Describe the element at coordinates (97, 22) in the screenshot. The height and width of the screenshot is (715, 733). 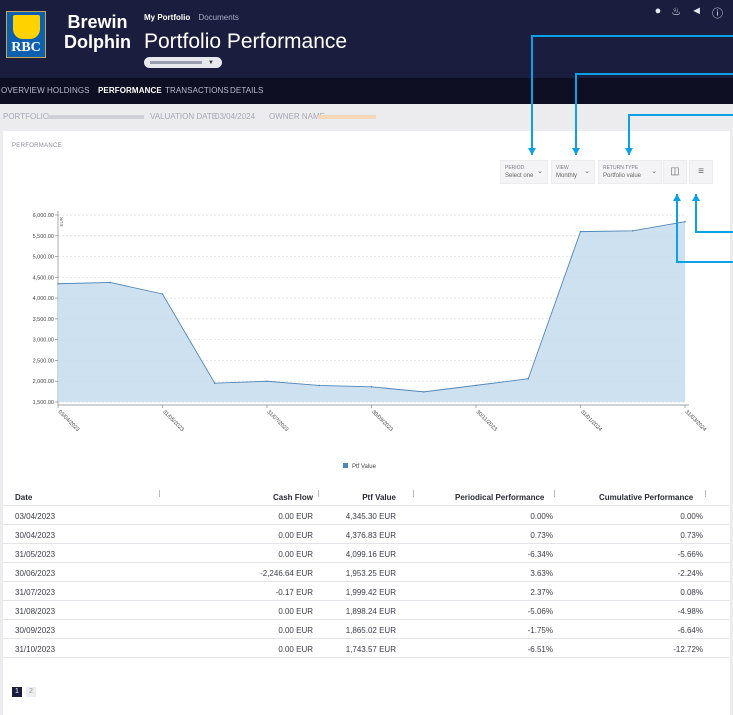
I see `brand-line-1: Brewin` at that location.